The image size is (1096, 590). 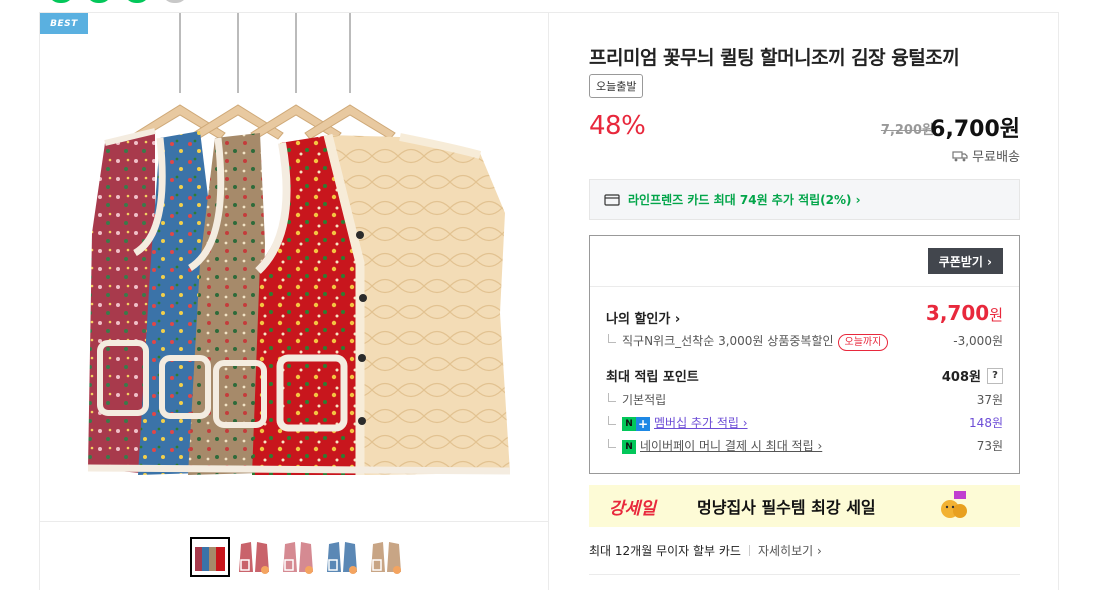 I want to click on shipping-label: 무료배송, so click(x=996, y=157).